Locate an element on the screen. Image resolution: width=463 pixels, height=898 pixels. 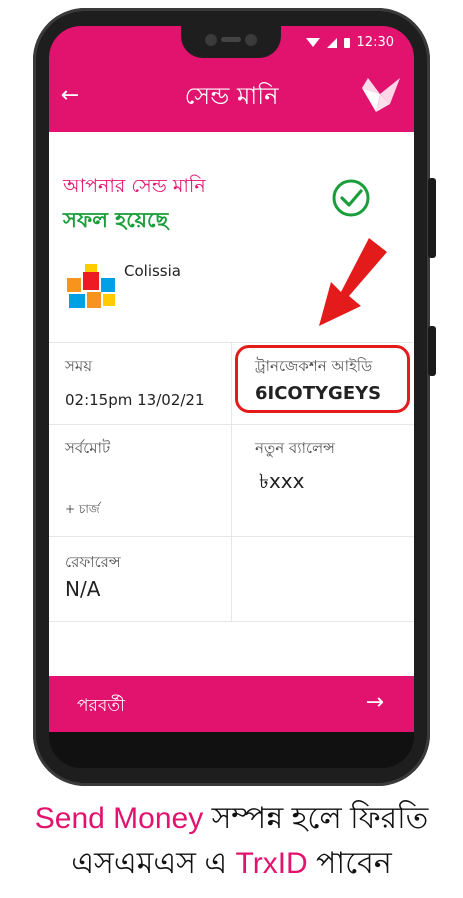
total-label: সর্বমোট is located at coordinates (88, 448).